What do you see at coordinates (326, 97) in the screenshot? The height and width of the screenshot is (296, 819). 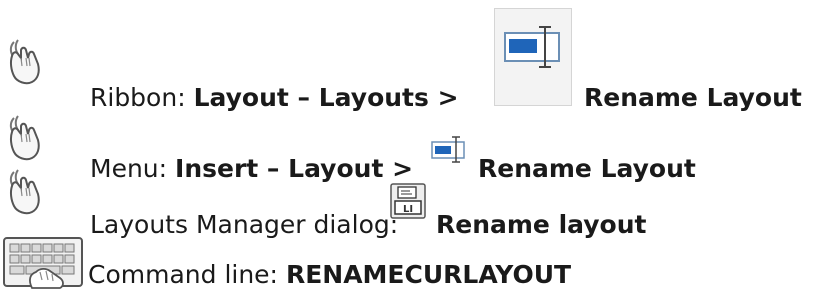 I see `ribbon-path: Layout – Layouts >` at bounding box center [326, 97].